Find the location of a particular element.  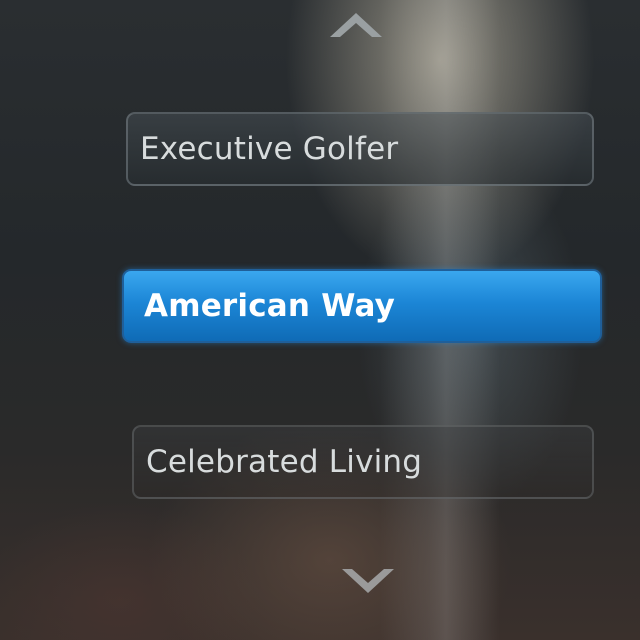

menu-item-executive-golfer: Executive Golfer is located at coordinates (360, 149).